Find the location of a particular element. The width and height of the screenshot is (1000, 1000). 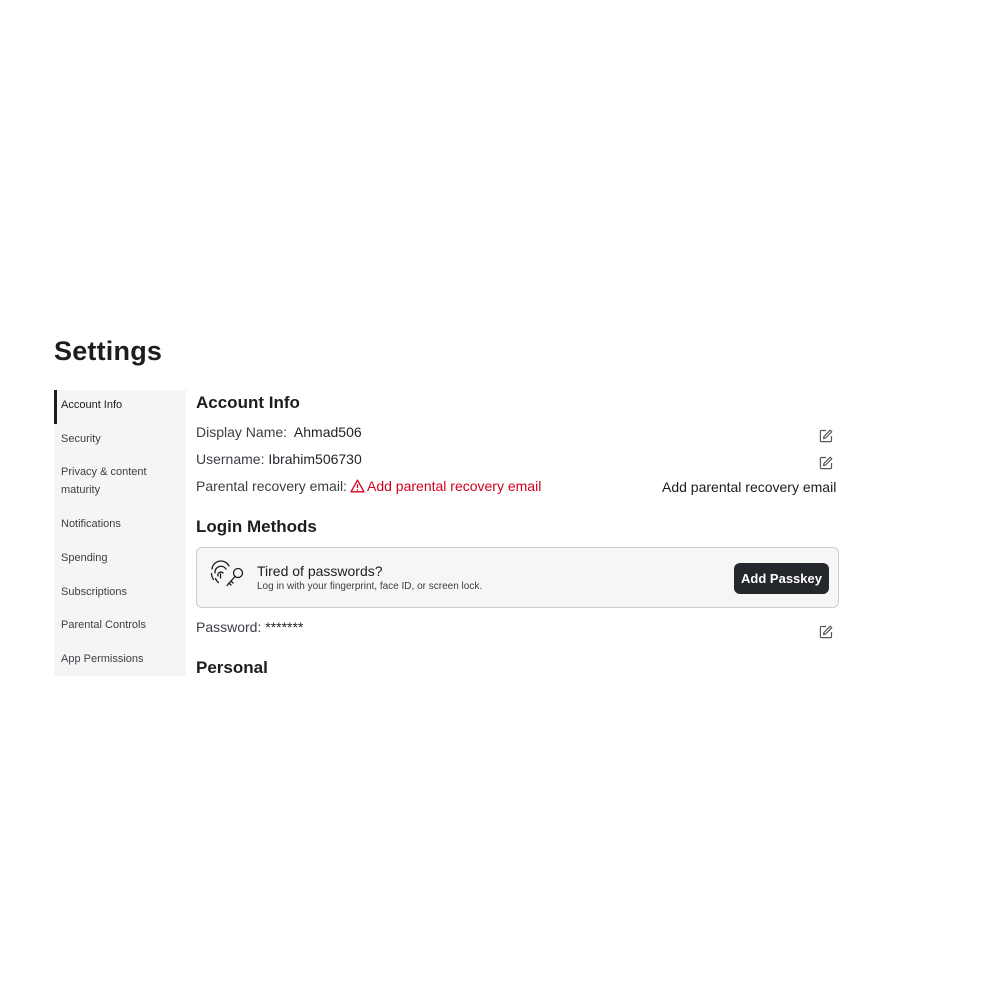

add-passkey-button: Add Passkey is located at coordinates (781, 578).